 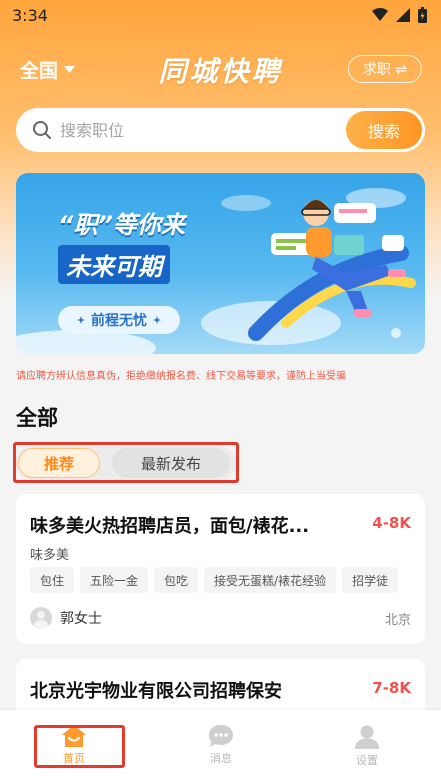 I want to click on signal-icon, so click(x=403, y=15).